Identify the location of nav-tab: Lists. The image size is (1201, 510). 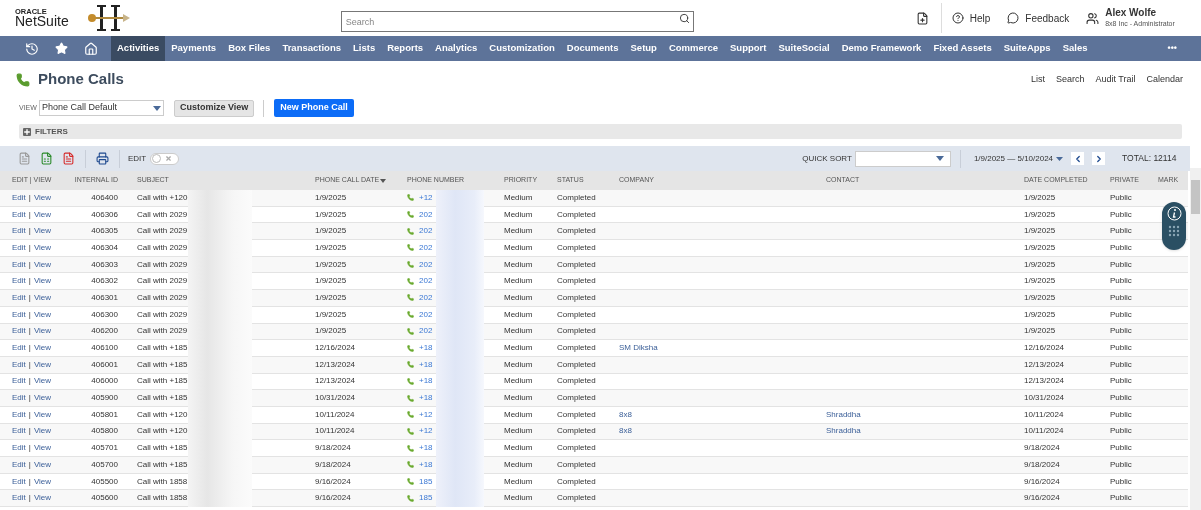
(364, 48).